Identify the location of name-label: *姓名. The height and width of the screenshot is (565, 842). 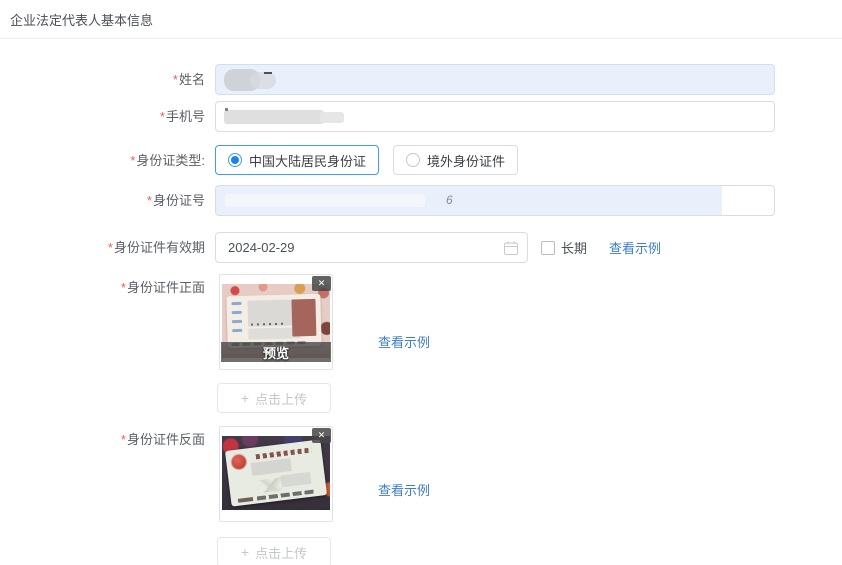
(188, 79).